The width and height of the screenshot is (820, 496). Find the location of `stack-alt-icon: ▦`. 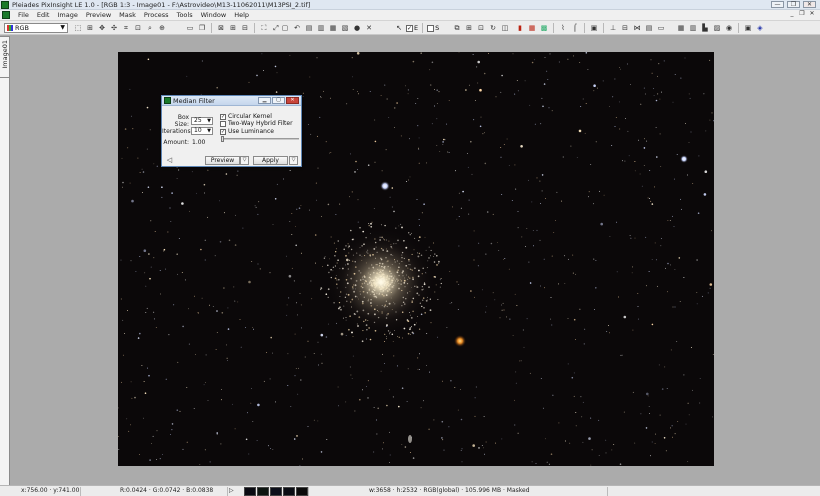

stack-alt-icon: ▦ is located at coordinates (333, 28).